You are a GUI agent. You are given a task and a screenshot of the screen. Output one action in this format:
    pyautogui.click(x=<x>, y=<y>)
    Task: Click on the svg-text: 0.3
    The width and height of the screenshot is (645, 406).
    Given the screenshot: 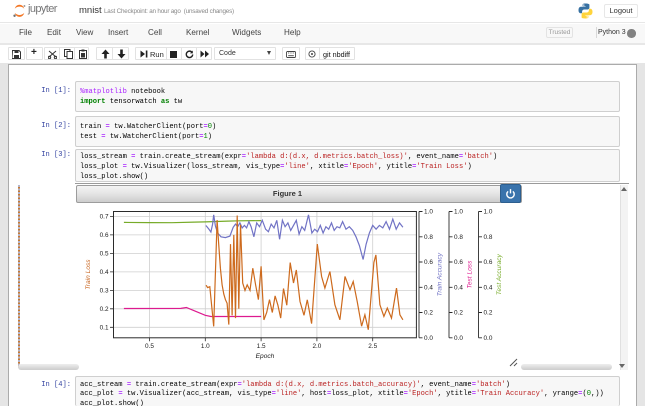 What is the action you would take?
    pyautogui.click(x=104, y=291)
    